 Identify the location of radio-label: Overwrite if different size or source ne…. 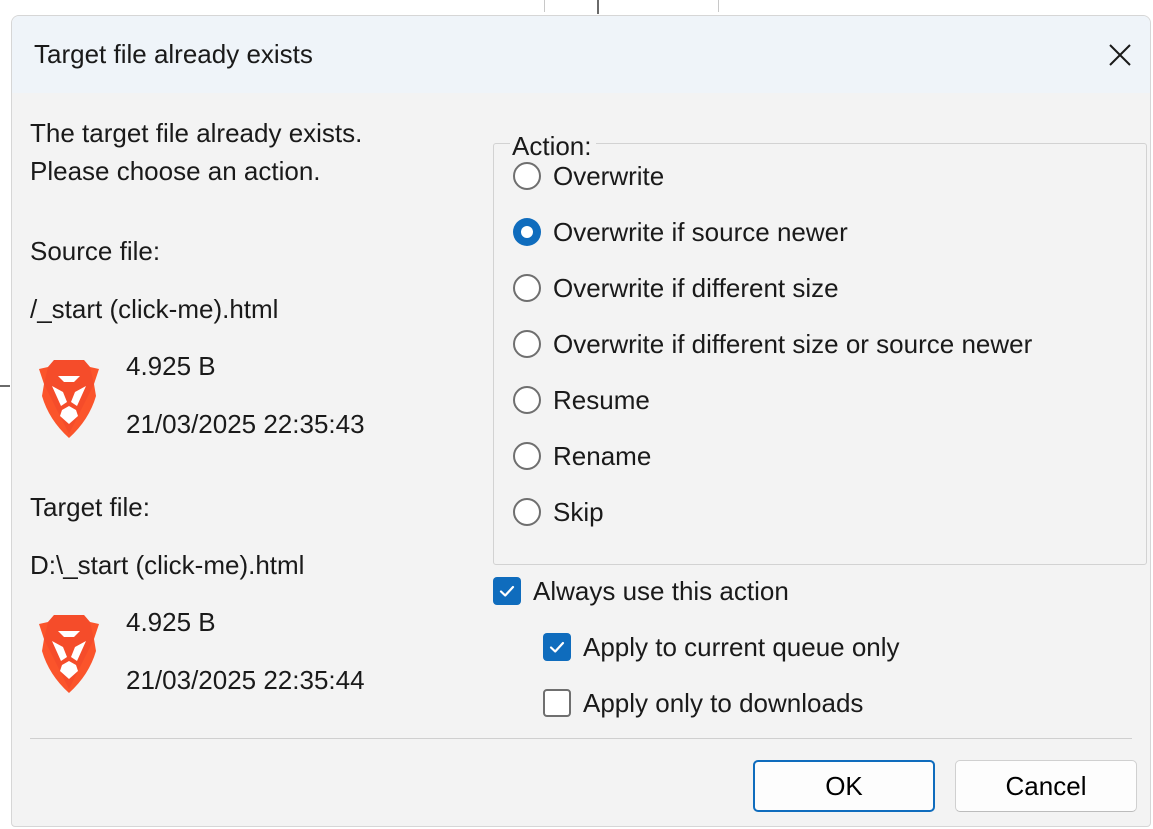
(793, 343).